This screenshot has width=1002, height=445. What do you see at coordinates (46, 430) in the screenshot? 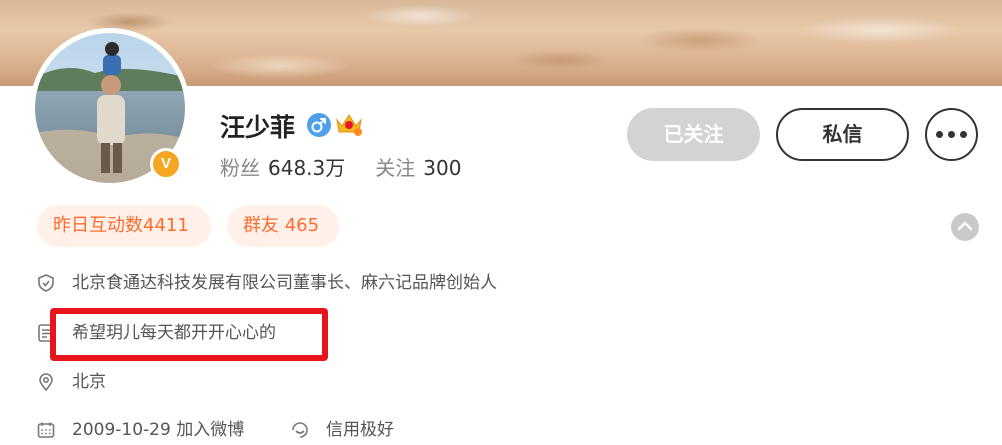
I see `calendar-icon` at bounding box center [46, 430].